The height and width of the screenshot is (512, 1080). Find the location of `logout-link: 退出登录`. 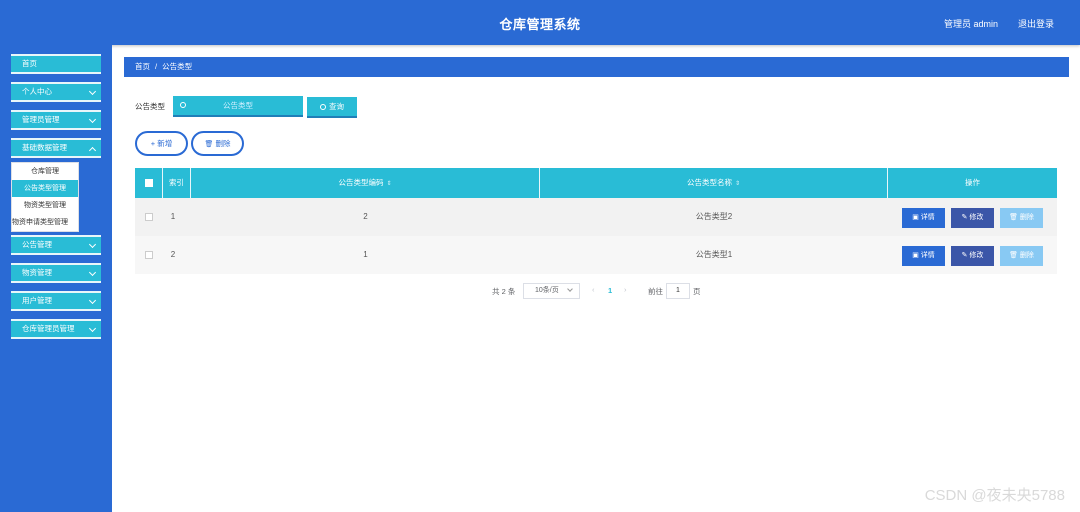

logout-link: 退出登录 is located at coordinates (1036, 23).